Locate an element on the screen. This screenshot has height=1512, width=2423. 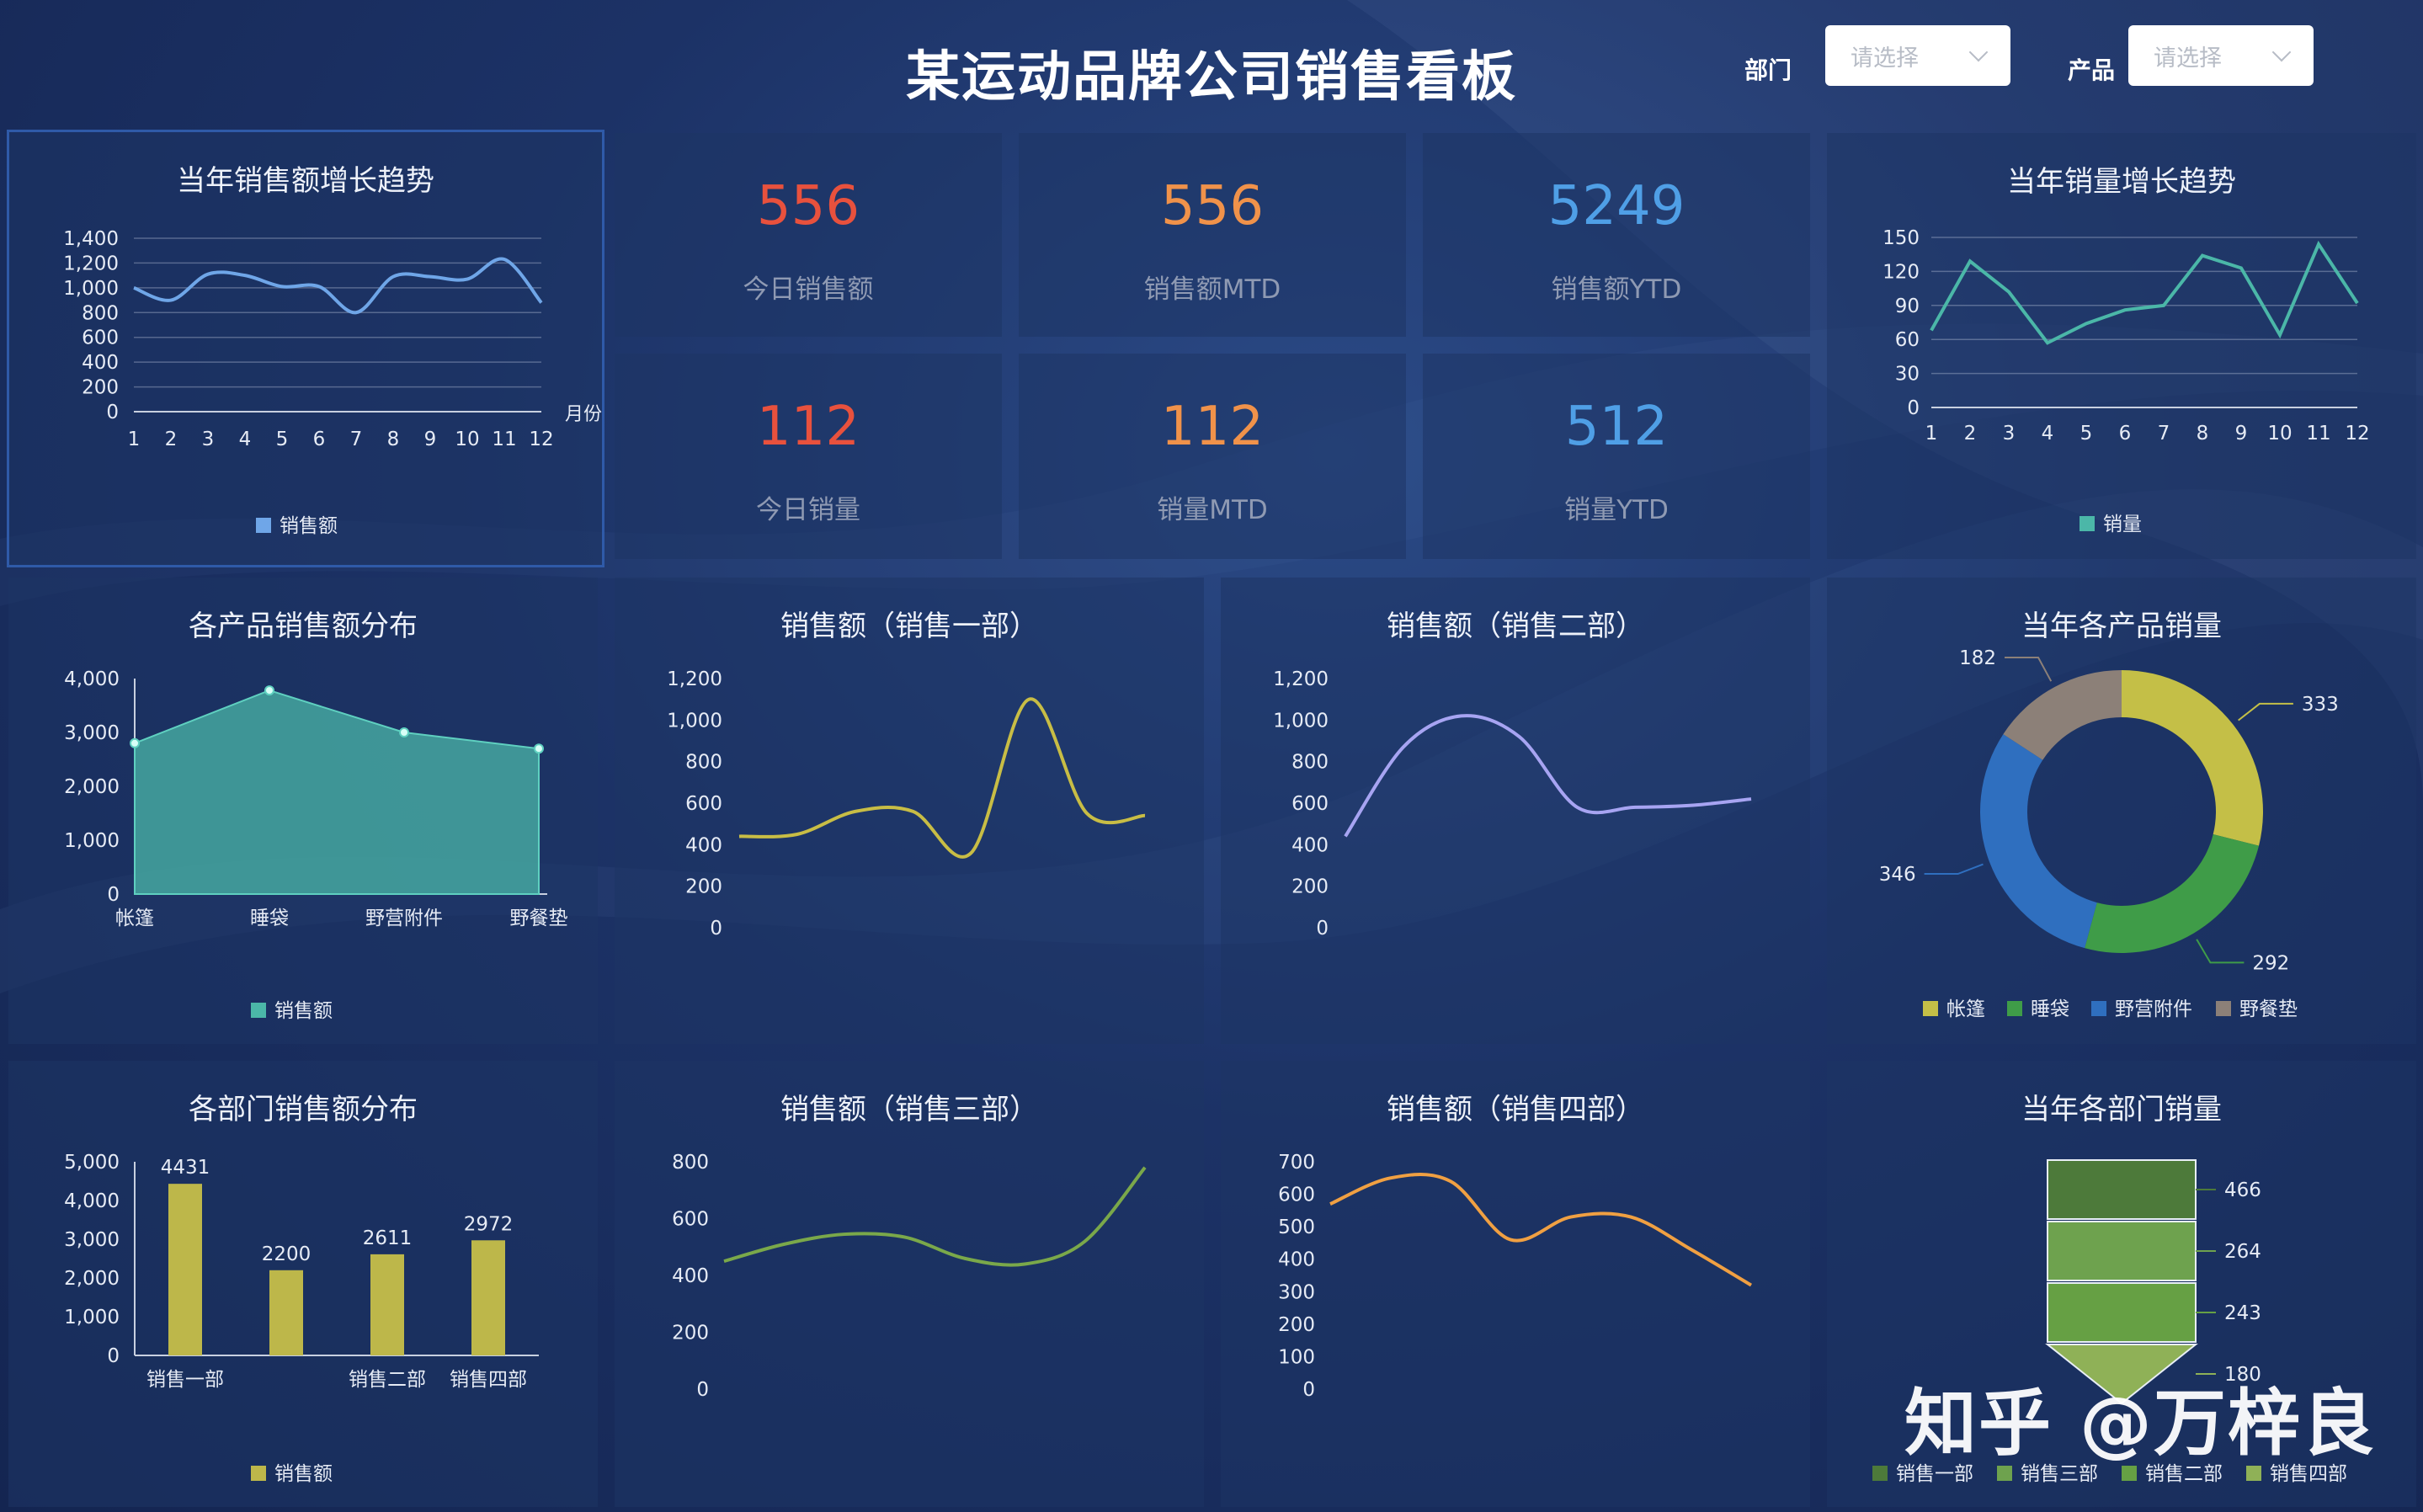
volume-trend-panel: 当年销量增长趋势 0 30 60 90 120 150 1 2 3 4 5 6 7 8 9 10 11 12 销量 is located at coordinates (2121, 346).